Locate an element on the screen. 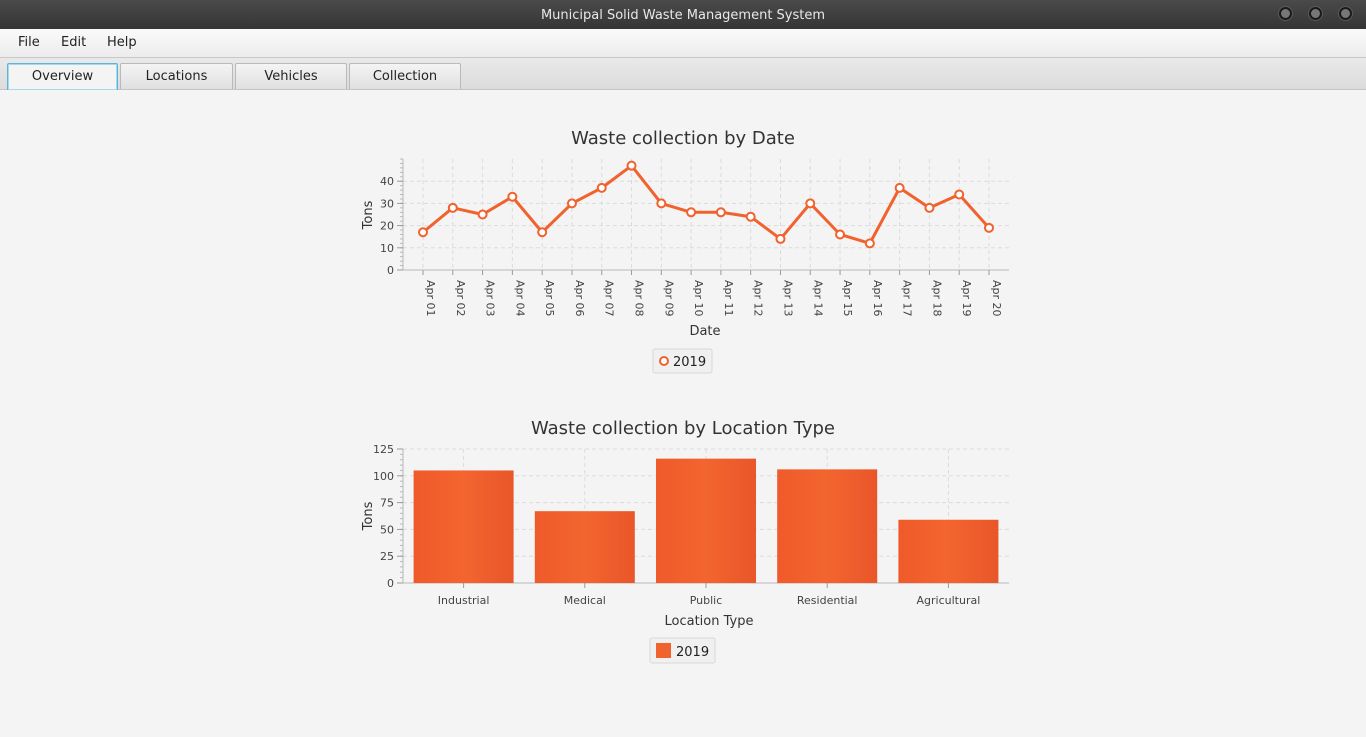  window-titlebar: Municipal Solid Waste Management System is located at coordinates (683, 14).